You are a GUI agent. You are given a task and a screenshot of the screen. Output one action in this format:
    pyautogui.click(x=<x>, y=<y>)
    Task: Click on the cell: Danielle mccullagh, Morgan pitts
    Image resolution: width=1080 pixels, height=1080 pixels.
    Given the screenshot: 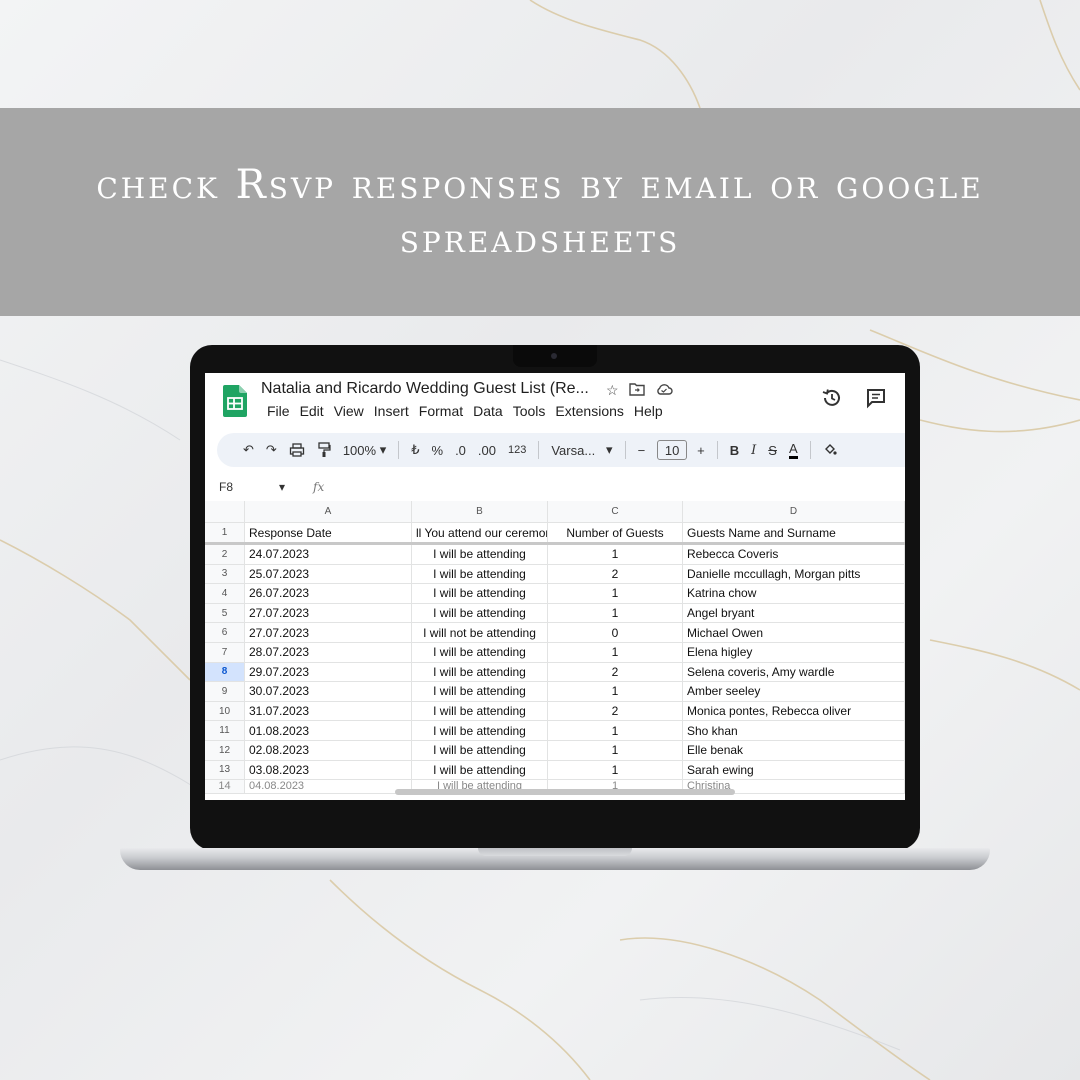 What is the action you would take?
    pyautogui.click(x=794, y=574)
    